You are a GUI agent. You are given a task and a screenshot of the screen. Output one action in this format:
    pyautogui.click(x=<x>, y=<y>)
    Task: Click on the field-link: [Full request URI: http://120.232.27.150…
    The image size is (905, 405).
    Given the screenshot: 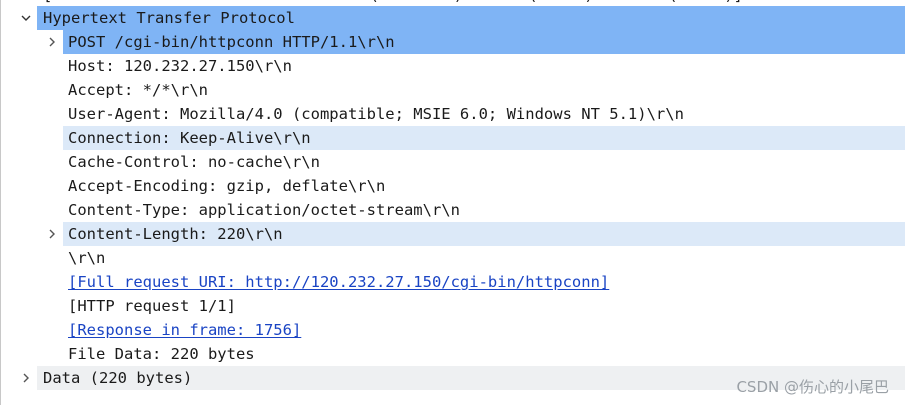 What is the action you would take?
    pyautogui.click(x=338, y=282)
    